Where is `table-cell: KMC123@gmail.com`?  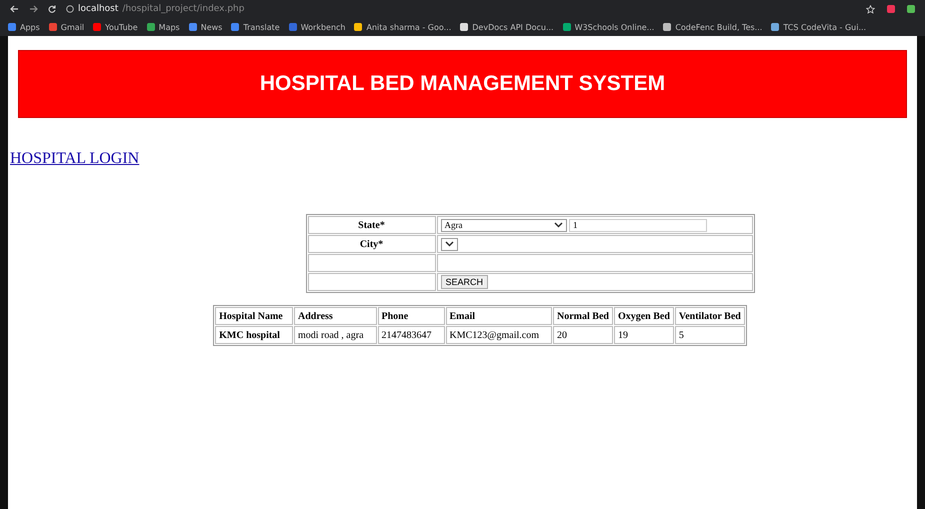 table-cell: KMC123@gmail.com is located at coordinates (499, 335).